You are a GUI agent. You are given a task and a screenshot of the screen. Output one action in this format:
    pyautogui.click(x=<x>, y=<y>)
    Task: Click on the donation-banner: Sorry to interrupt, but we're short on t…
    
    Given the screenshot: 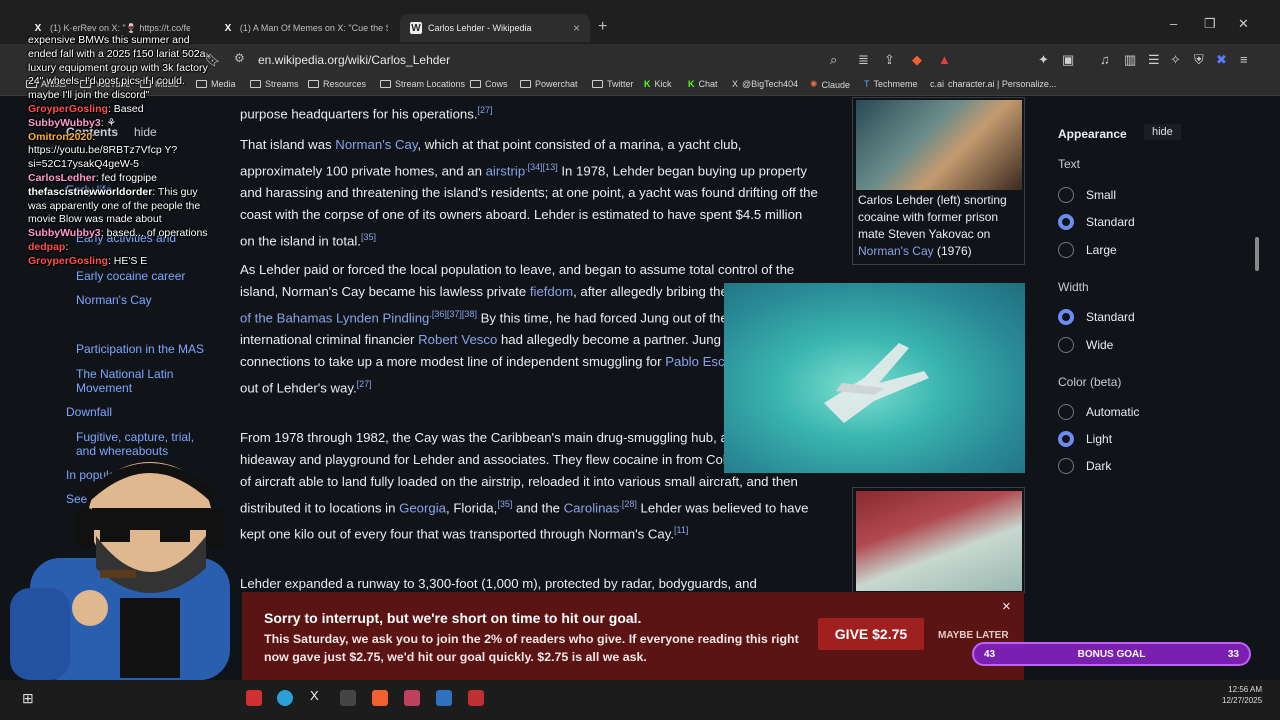 What is the action you would take?
    pyautogui.click(x=633, y=636)
    